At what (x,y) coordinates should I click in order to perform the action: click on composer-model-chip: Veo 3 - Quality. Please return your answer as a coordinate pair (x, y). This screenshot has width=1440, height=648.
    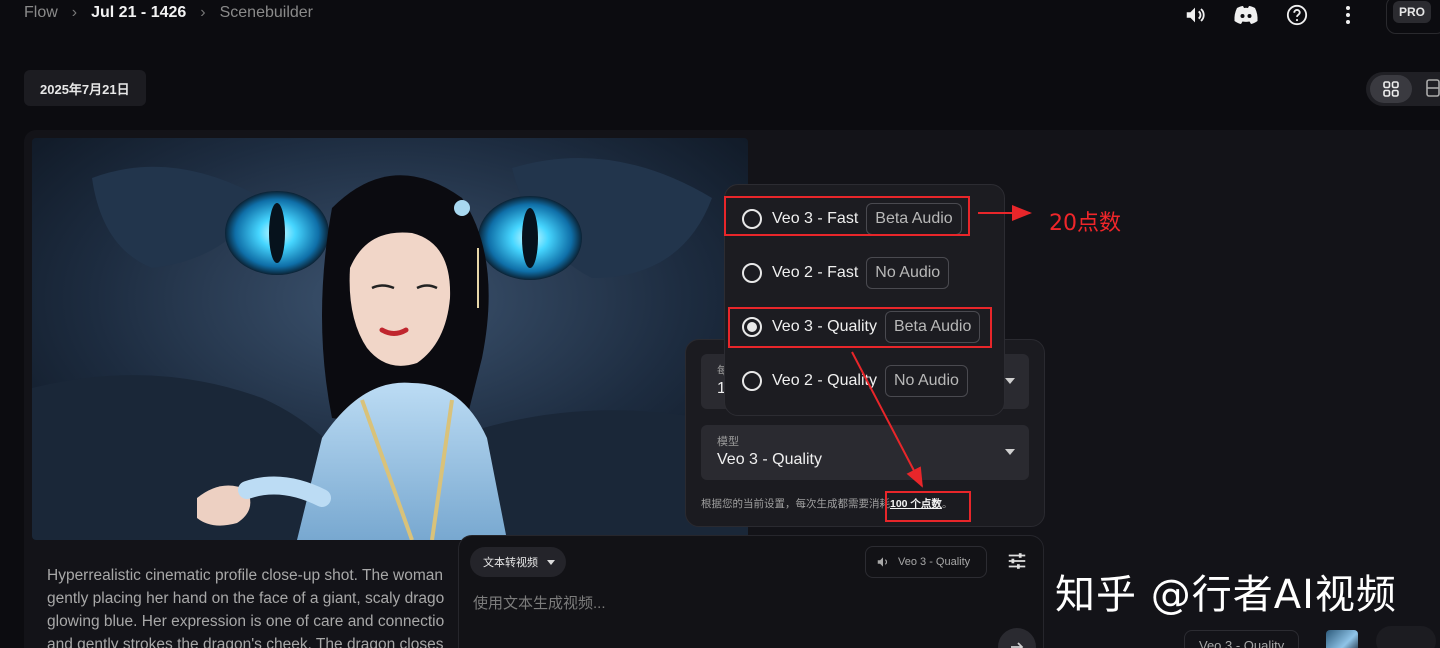
    Looking at the image, I should click on (926, 562).